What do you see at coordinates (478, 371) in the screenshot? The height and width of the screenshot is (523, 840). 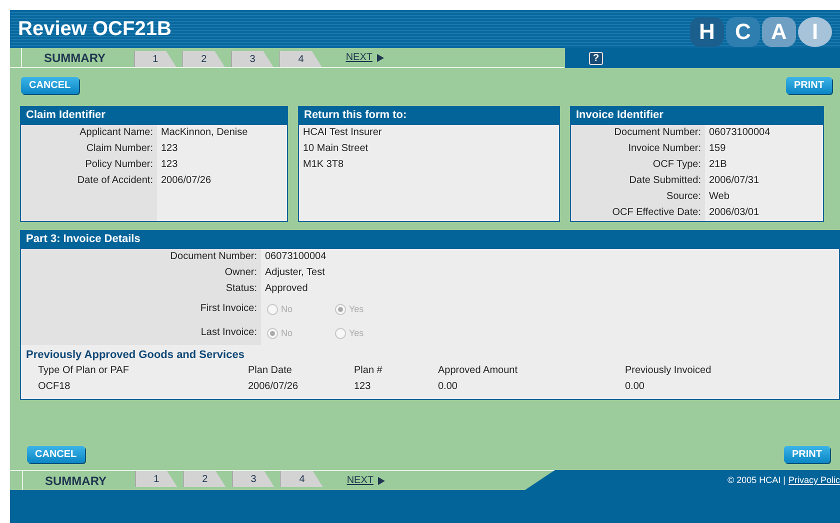 I see `column-header: Approved Amount` at bounding box center [478, 371].